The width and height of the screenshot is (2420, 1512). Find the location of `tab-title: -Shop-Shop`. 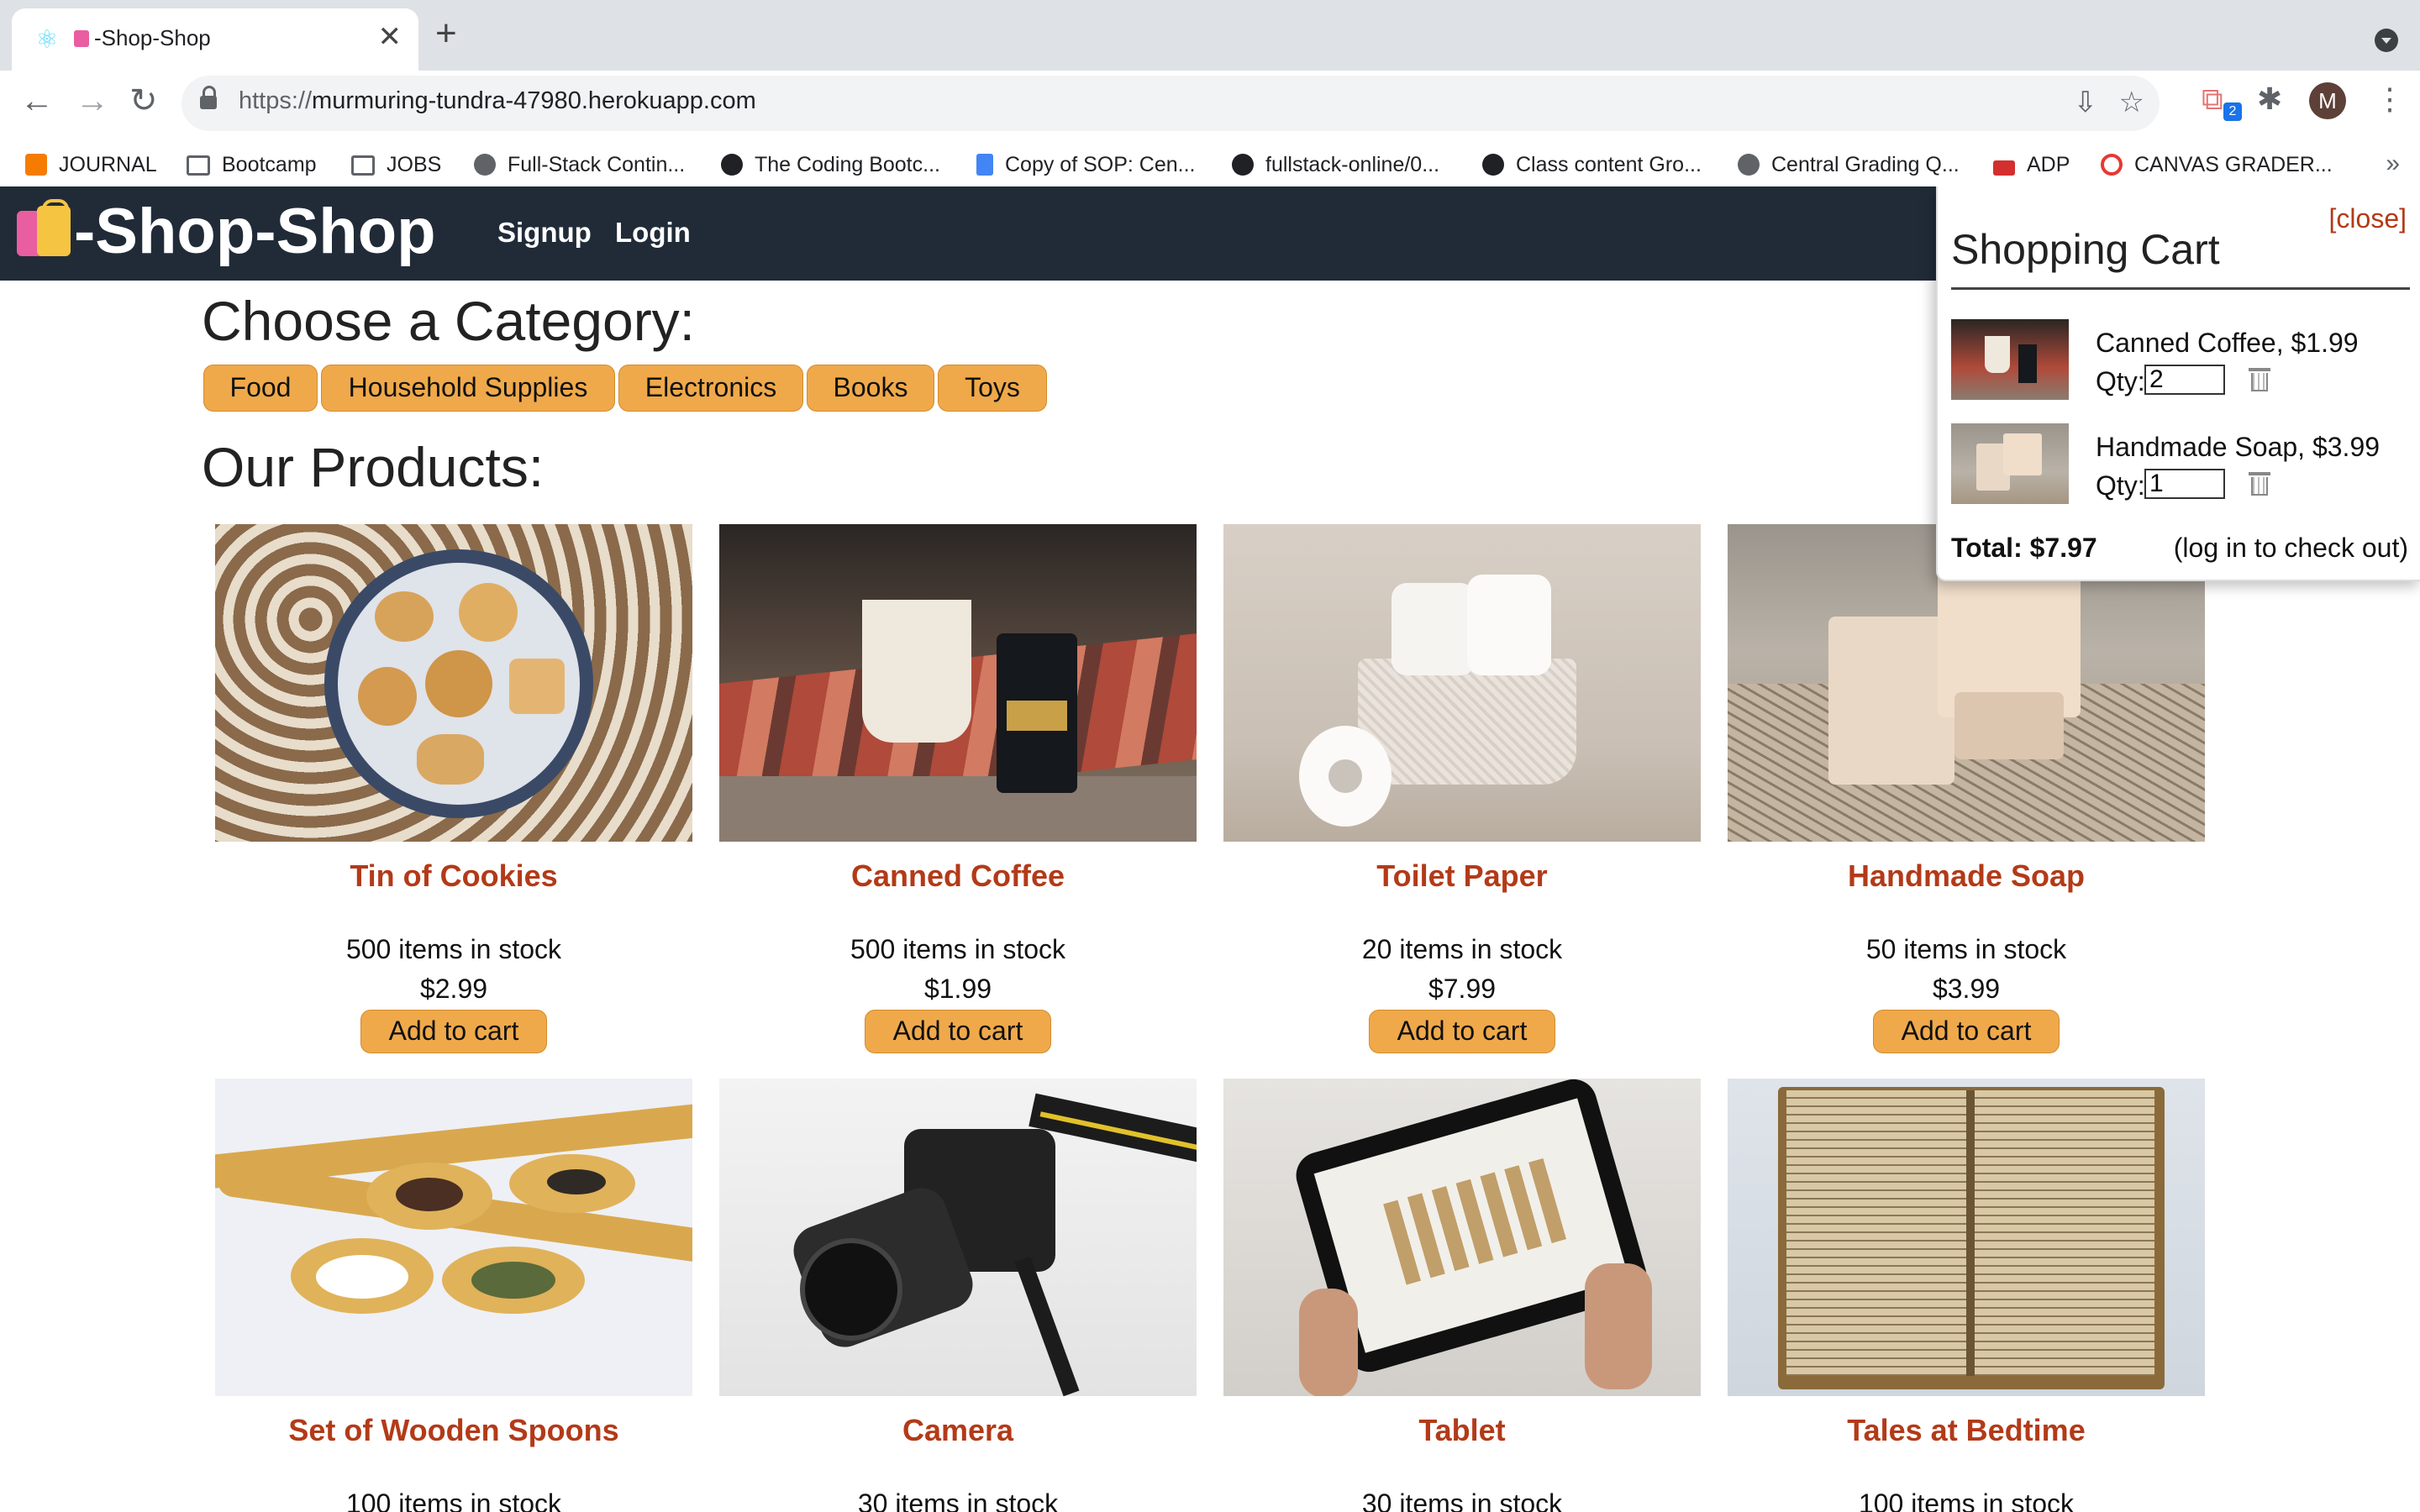

tab-title: -Shop-Shop is located at coordinates (153, 37).